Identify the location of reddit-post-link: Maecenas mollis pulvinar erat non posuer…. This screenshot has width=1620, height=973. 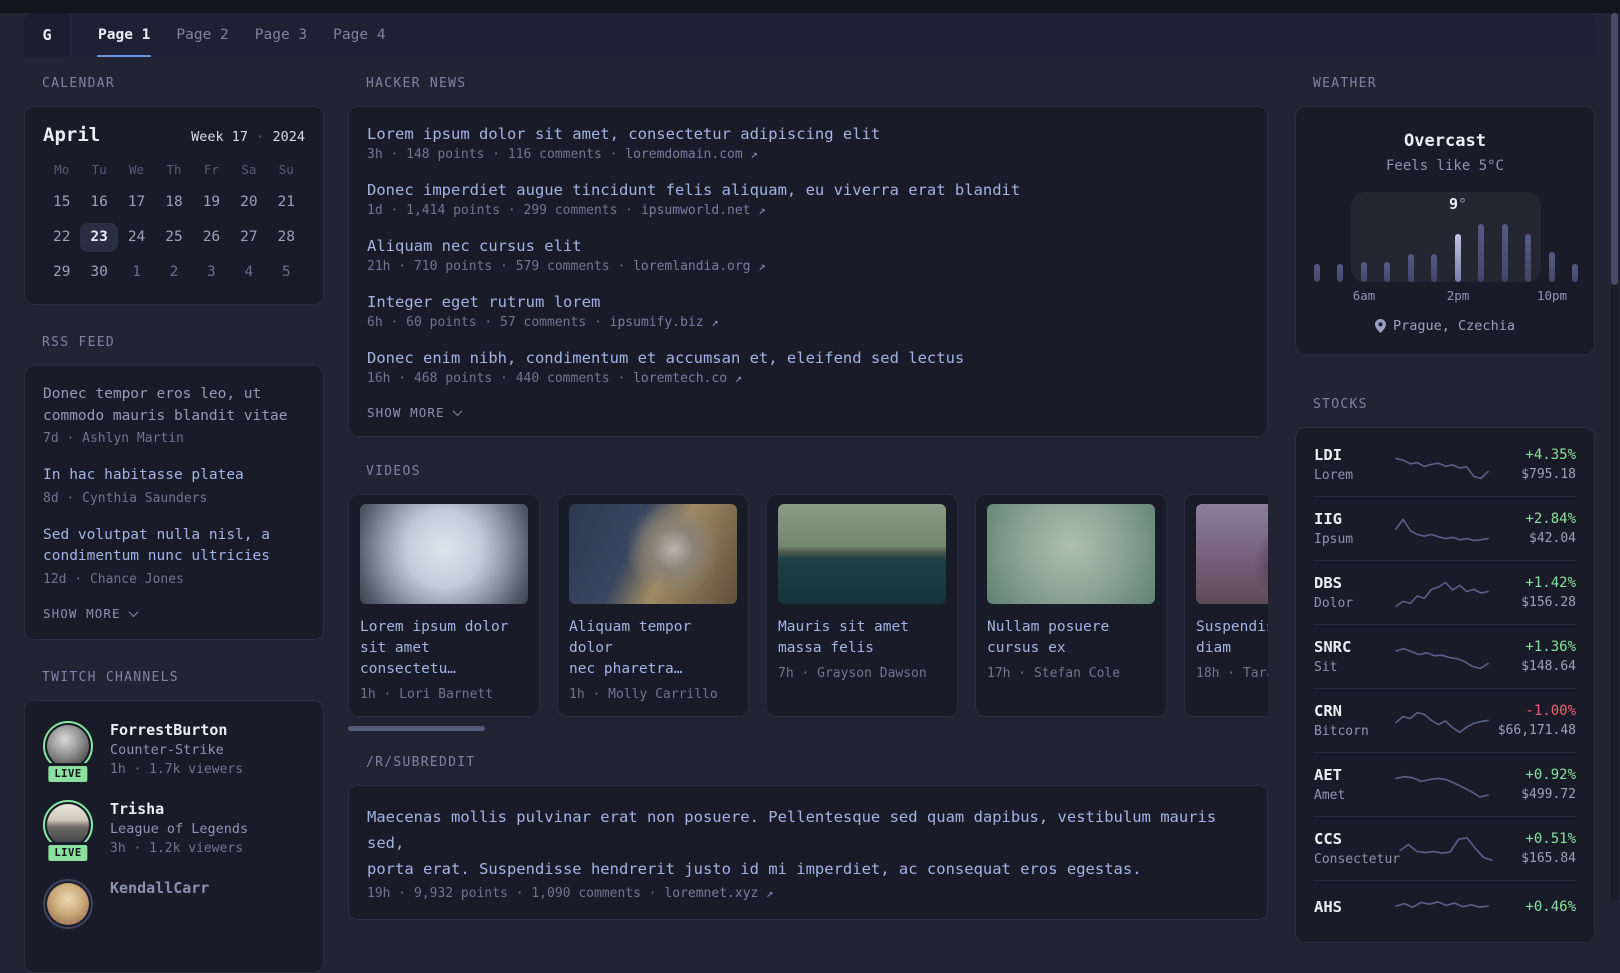
(808, 843).